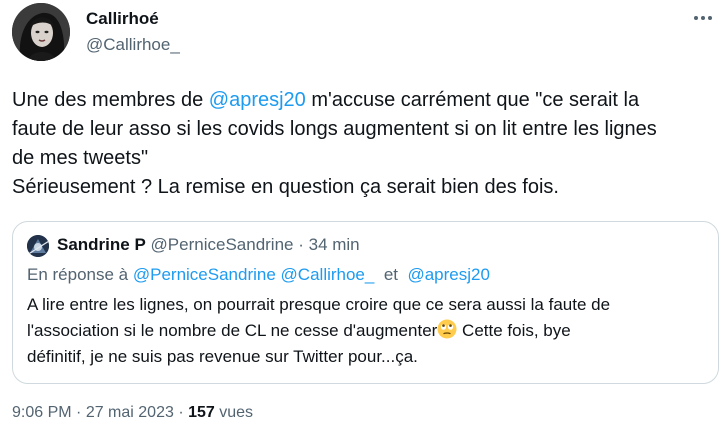 This screenshot has height=446, width=725. Describe the element at coordinates (80, 158) in the screenshot. I see `tweet-text-line: de mes tweets"` at that location.